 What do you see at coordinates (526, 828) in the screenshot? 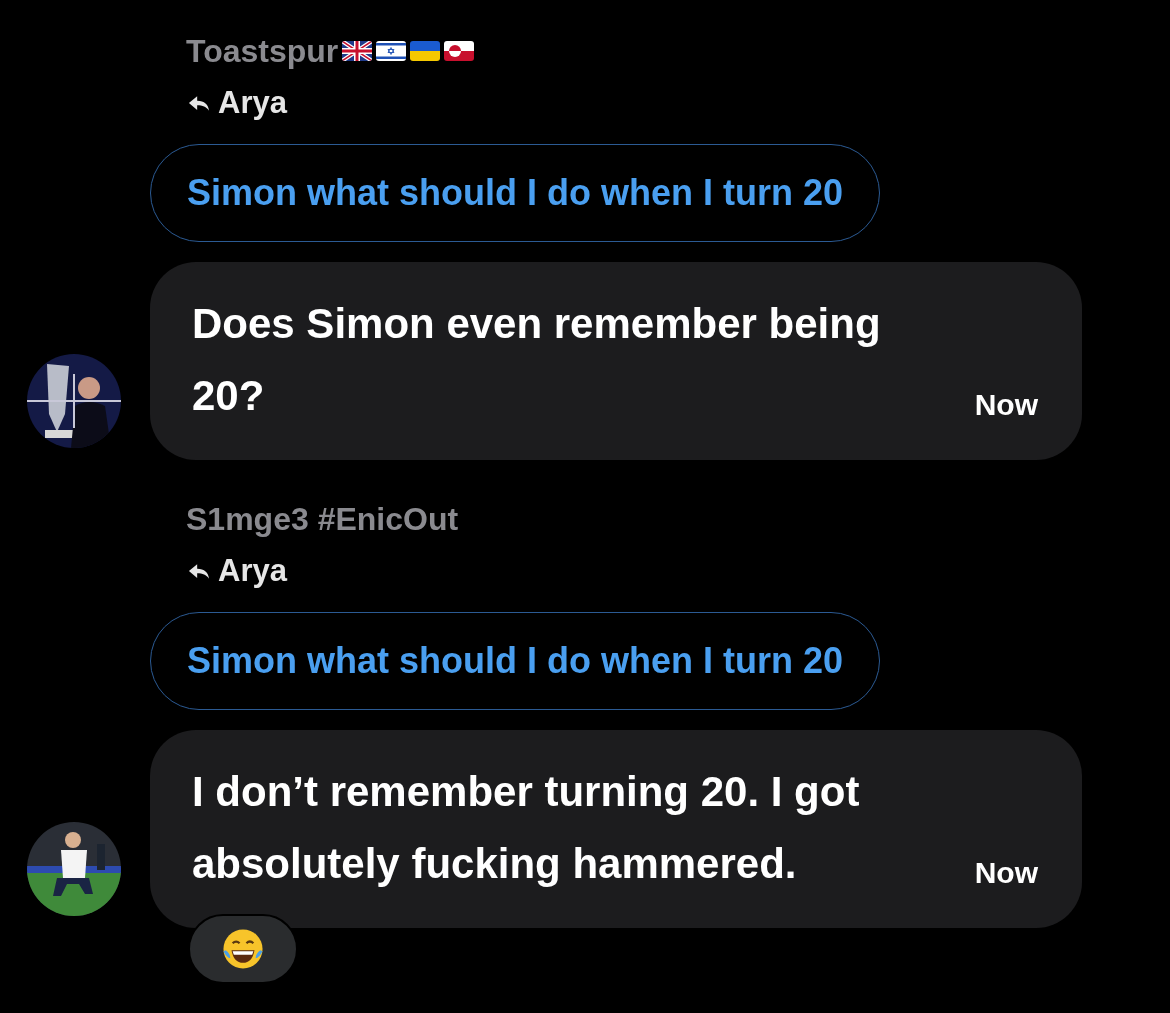
I see `message-text: I don’t remember turning 20. I got absolutely fucking hammered.` at bounding box center [526, 828].